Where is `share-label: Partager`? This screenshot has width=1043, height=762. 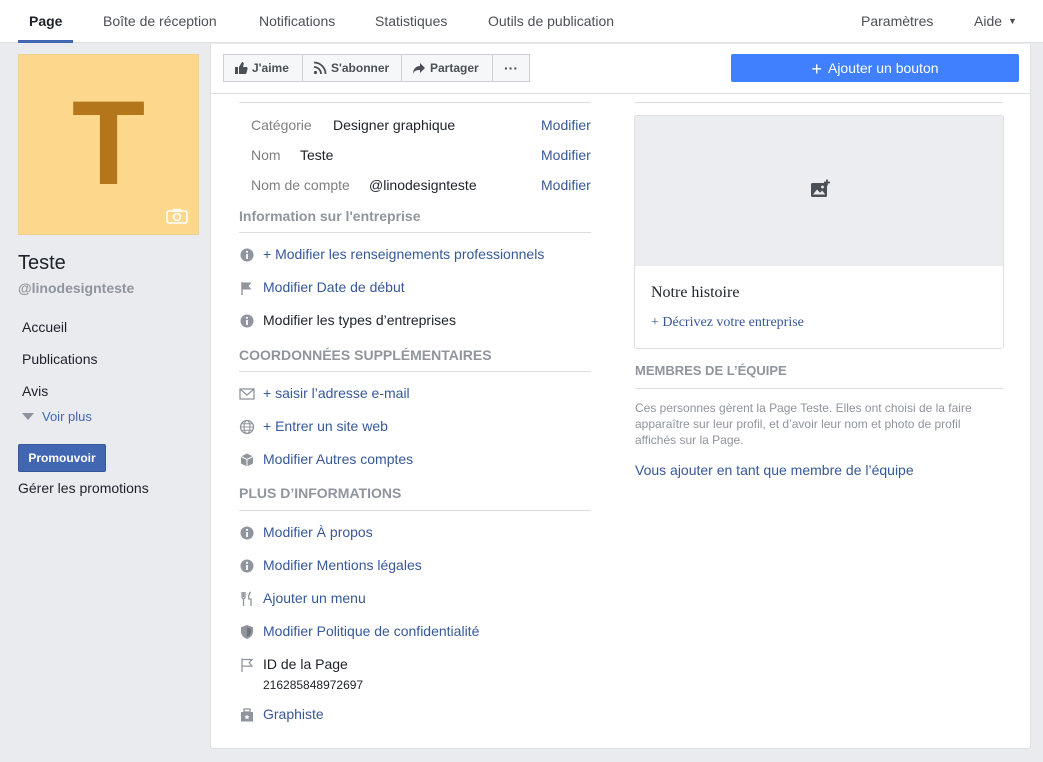
share-label: Partager is located at coordinates (454, 68).